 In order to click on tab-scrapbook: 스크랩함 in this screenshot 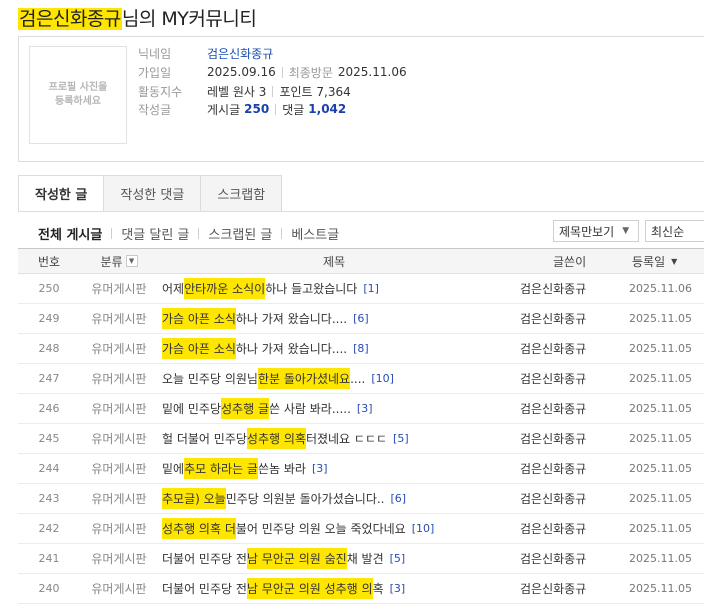, I will do `click(242, 193)`.